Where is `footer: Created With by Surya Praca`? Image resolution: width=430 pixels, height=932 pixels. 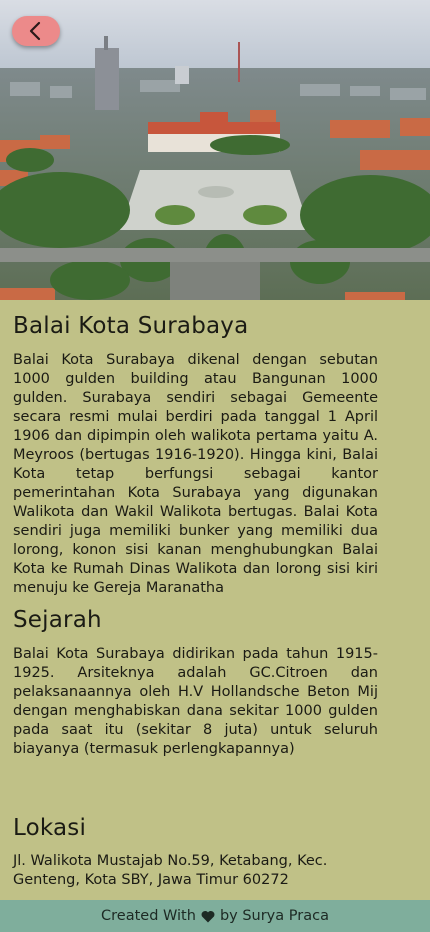
footer: Created With by Surya Praca is located at coordinates (215, 916).